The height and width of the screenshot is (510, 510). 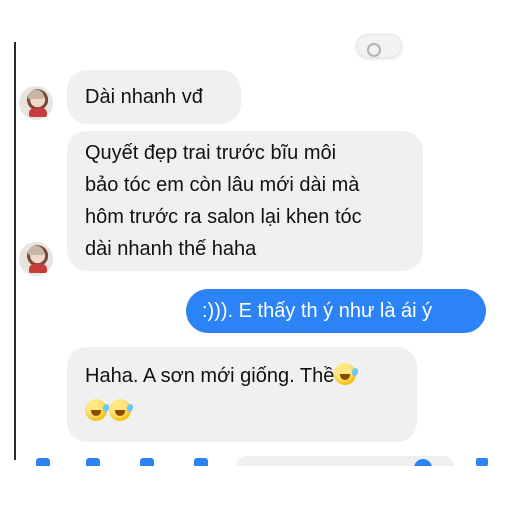 What do you see at coordinates (171, 249) in the screenshot?
I see `message-text-line: dài nhanh thế haha` at bounding box center [171, 249].